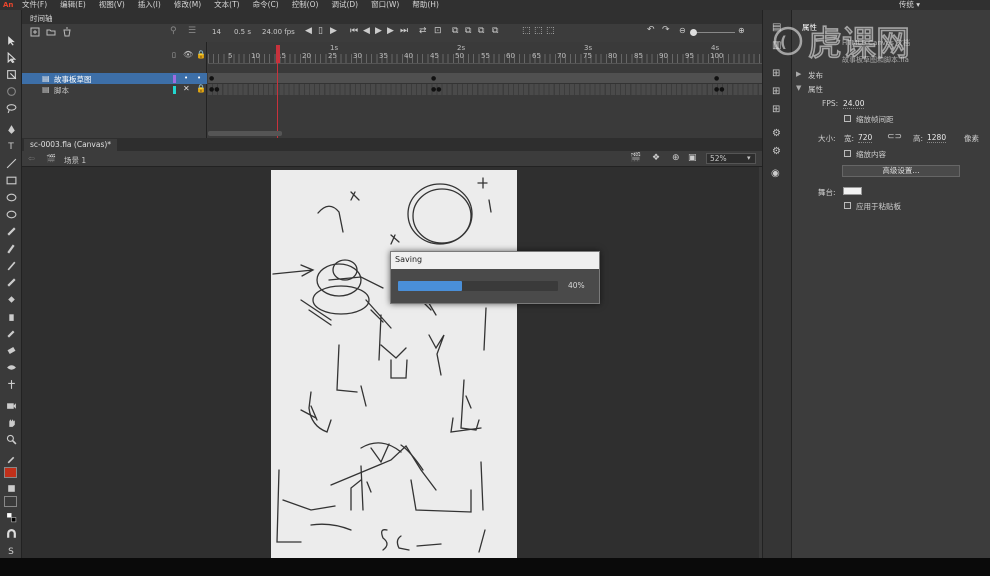 The height and width of the screenshot is (576, 990). I want to click on paint-bucket-tool-icon, so click(11, 299).